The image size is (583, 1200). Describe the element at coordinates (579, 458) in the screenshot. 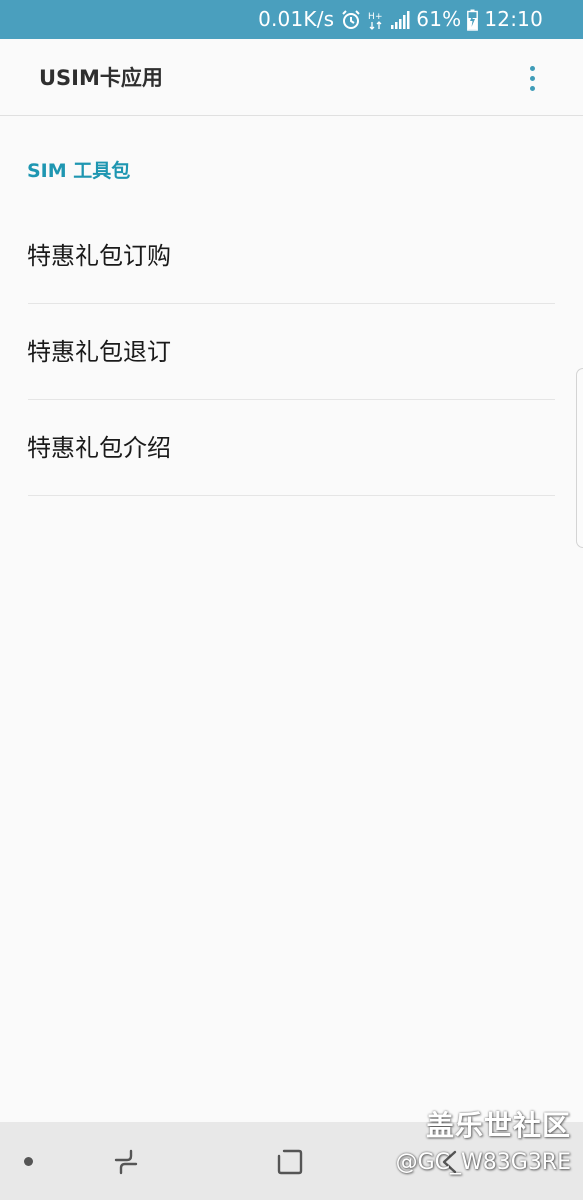

I see `edge-panel-handle` at that location.